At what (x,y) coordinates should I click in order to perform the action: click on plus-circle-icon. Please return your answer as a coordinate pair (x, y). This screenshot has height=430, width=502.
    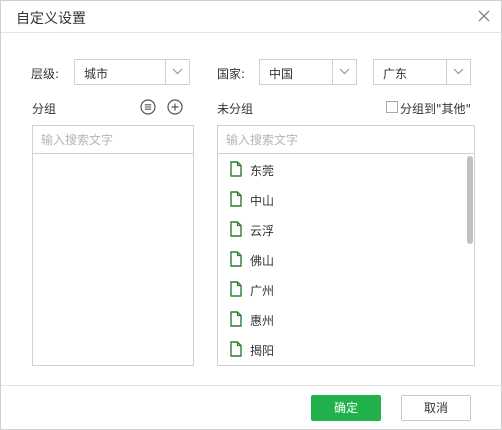
    Looking at the image, I should click on (175, 107).